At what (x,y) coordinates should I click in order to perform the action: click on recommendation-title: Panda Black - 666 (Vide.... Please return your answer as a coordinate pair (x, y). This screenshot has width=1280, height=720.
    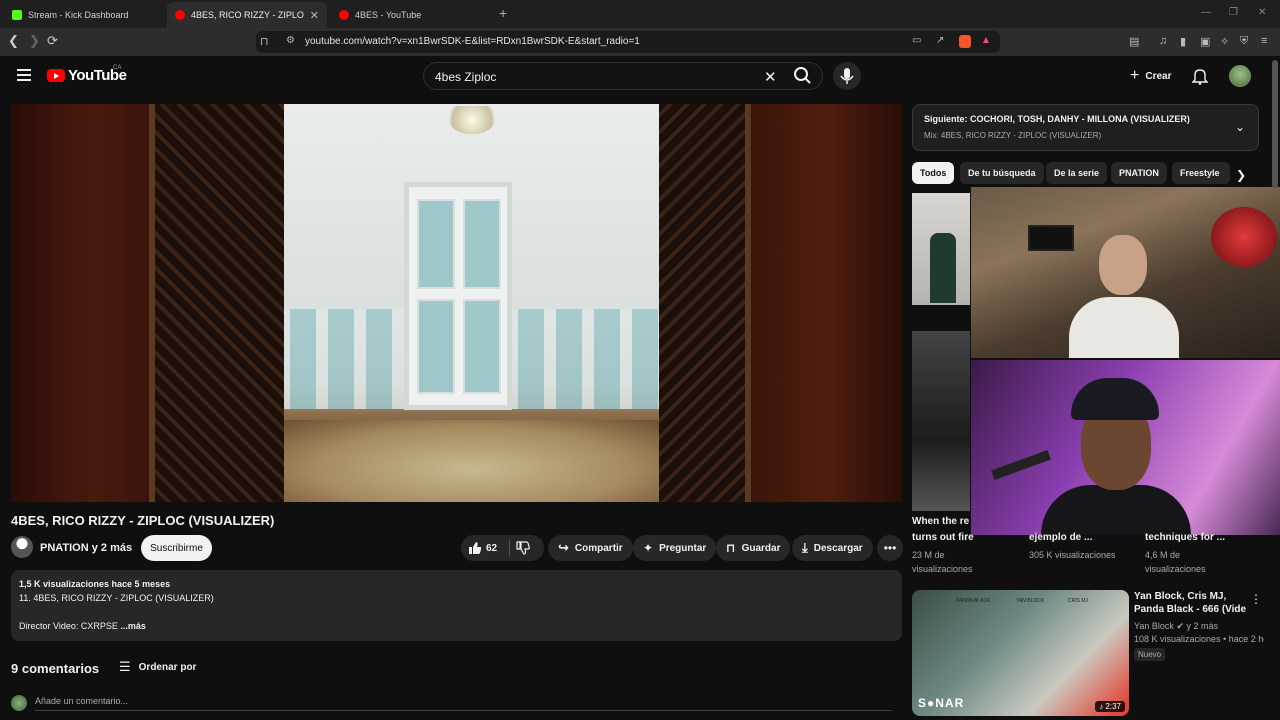
    Looking at the image, I should click on (1190, 609).